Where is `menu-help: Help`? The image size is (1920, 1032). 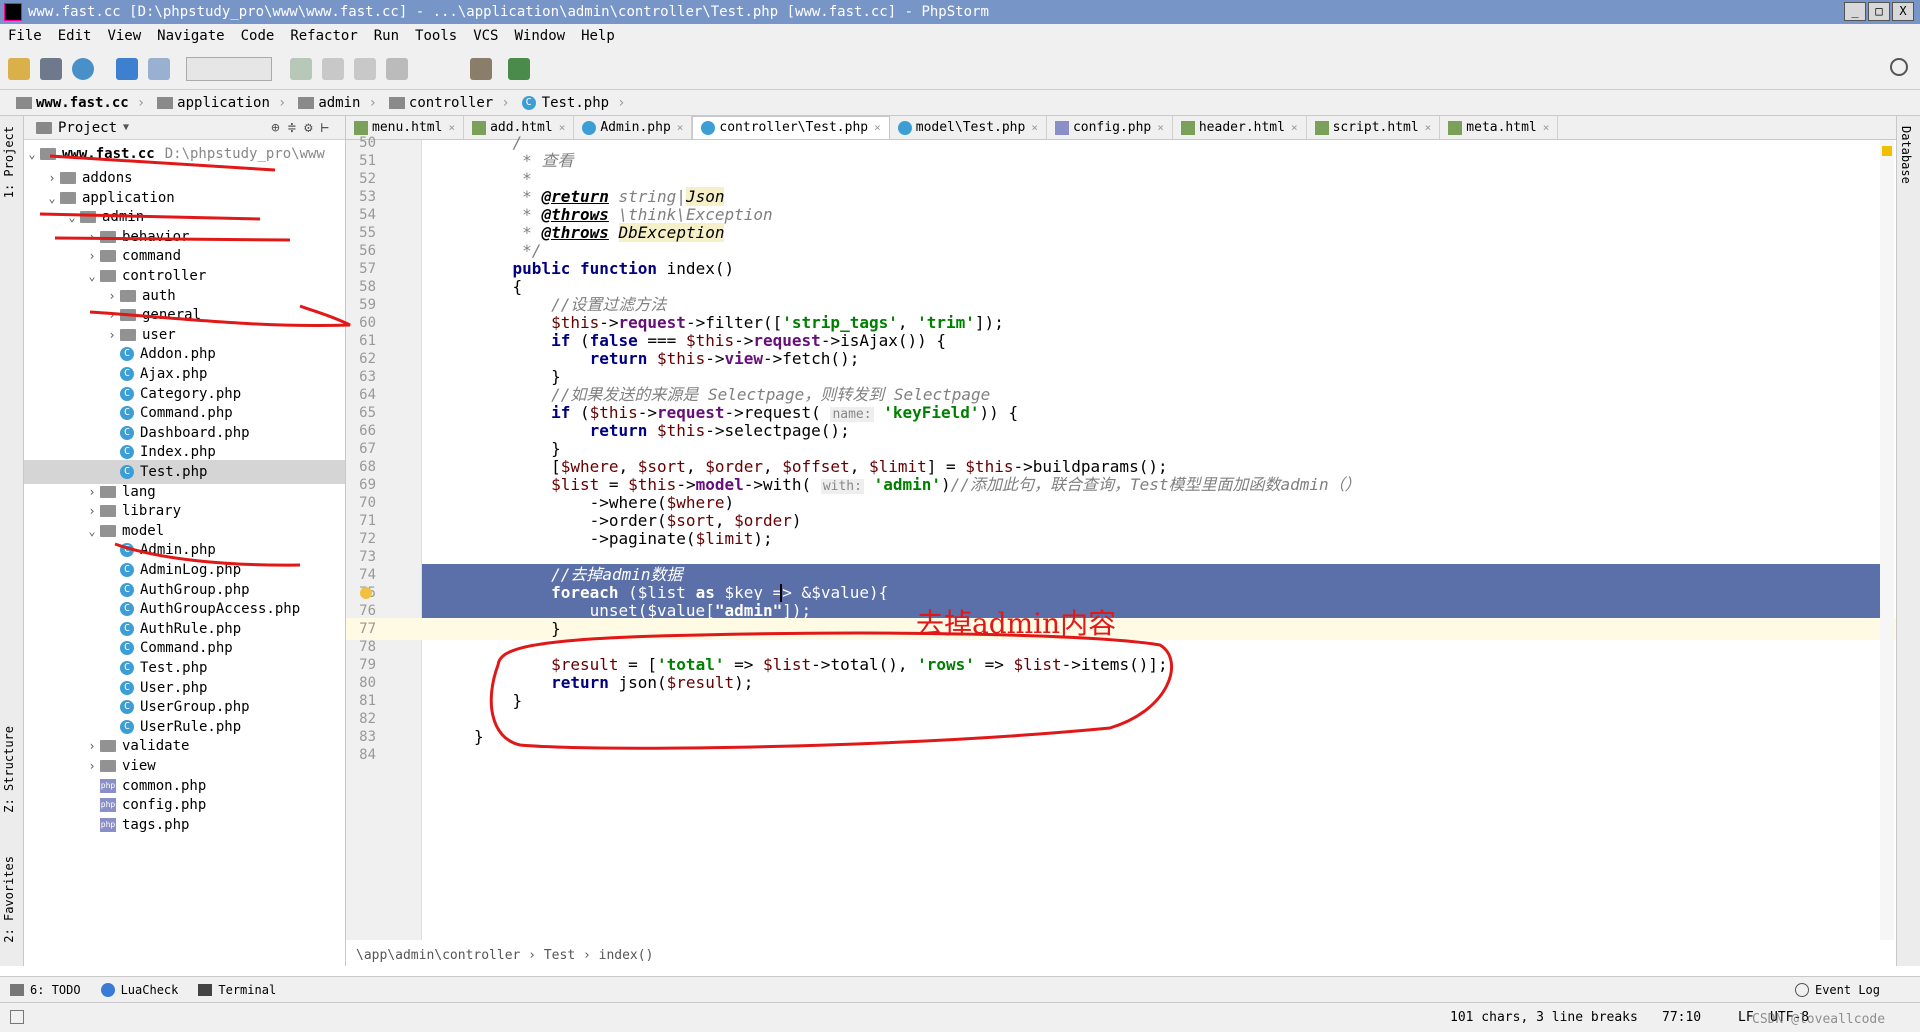 menu-help: Help is located at coordinates (598, 36).